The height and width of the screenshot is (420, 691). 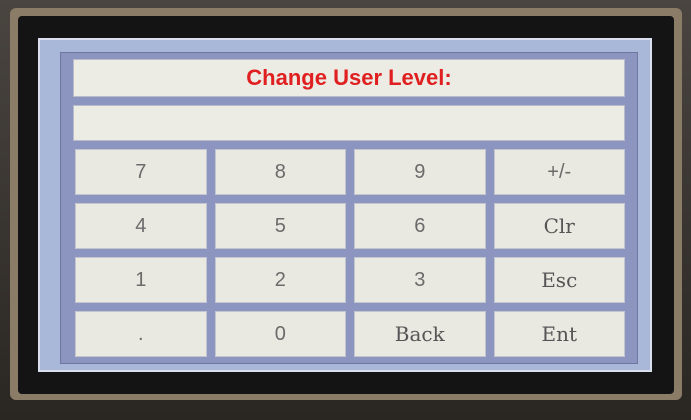 I want to click on dialog-title-bar: Change User Level:, so click(x=349, y=78).